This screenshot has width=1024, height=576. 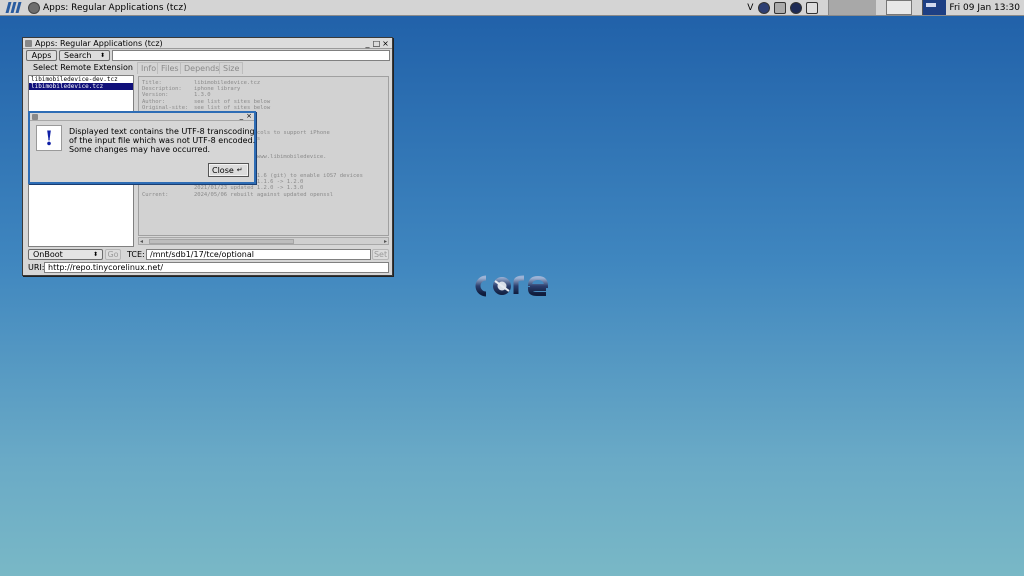 What do you see at coordinates (385, 241) in the screenshot?
I see `scroll-right-icon: ▸` at bounding box center [385, 241].